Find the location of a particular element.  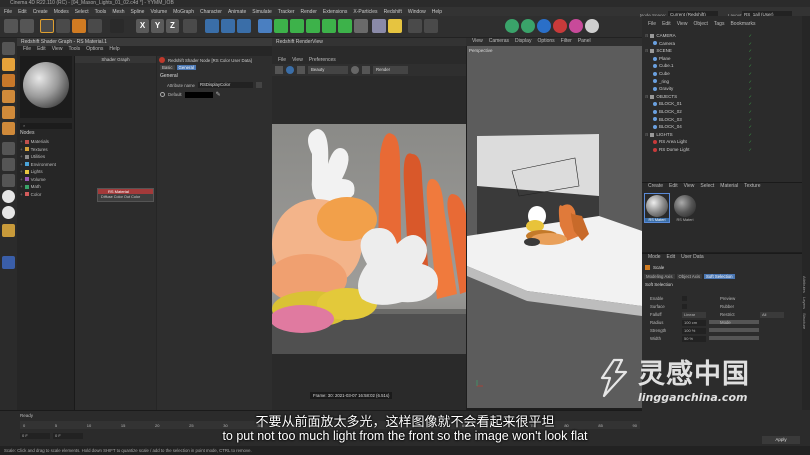

sg-menu-options: Options is located at coordinates (94, 49).